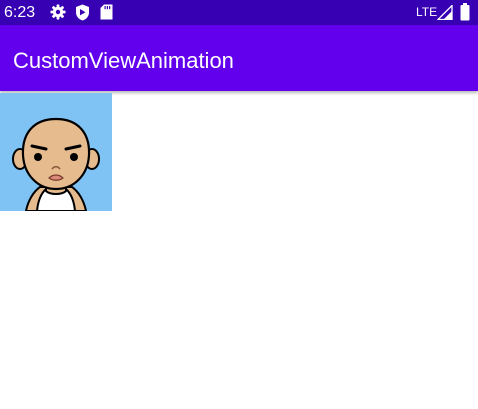 The width and height of the screenshot is (478, 409). Describe the element at coordinates (123, 60) in the screenshot. I see `app-title: CustomViewAnimation` at that location.